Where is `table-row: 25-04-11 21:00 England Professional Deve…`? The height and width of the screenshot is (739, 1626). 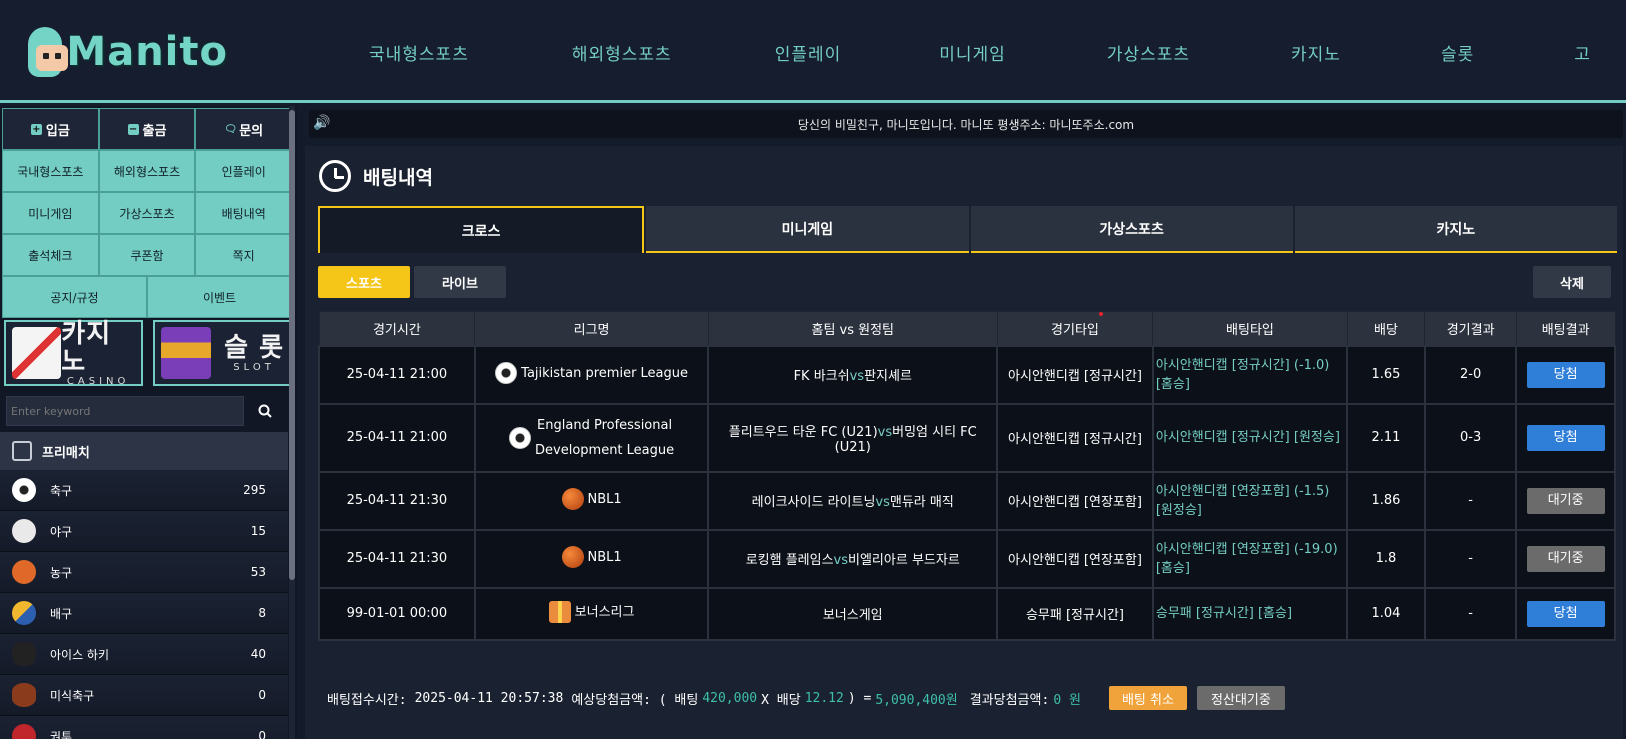 table-row: 25-04-11 21:00 England Professional Deve… is located at coordinates (967, 437).